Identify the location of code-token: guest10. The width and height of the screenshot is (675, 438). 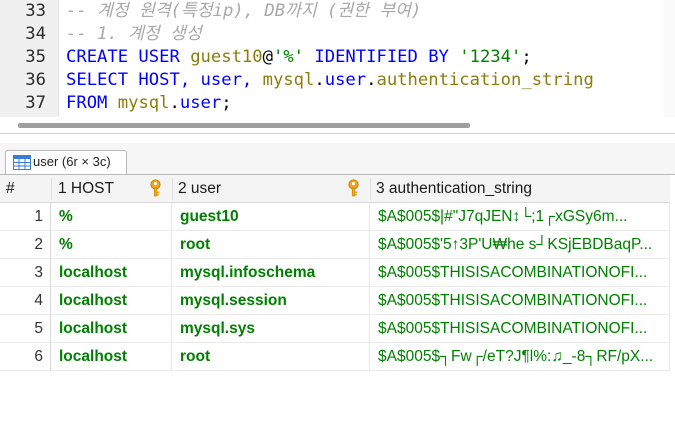
(226, 57).